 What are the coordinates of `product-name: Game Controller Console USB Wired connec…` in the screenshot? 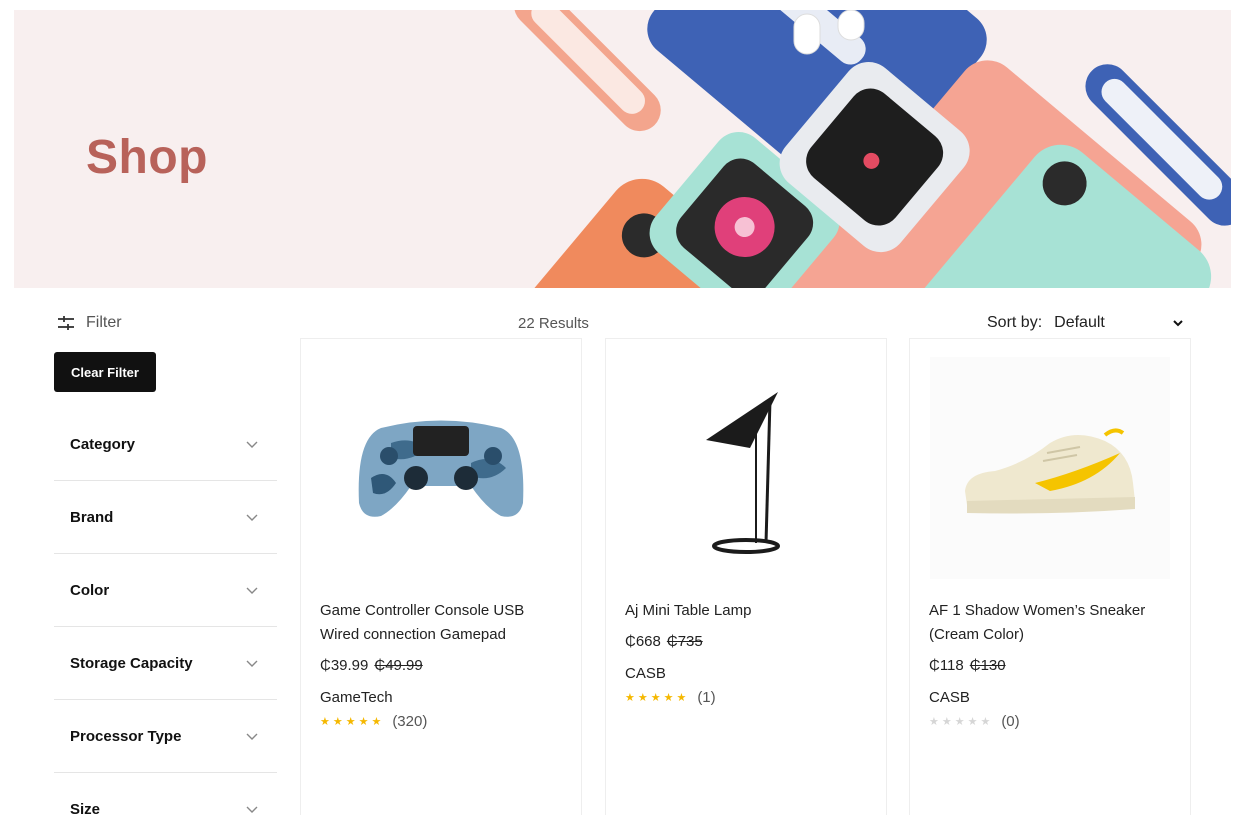 It's located at (442, 623).